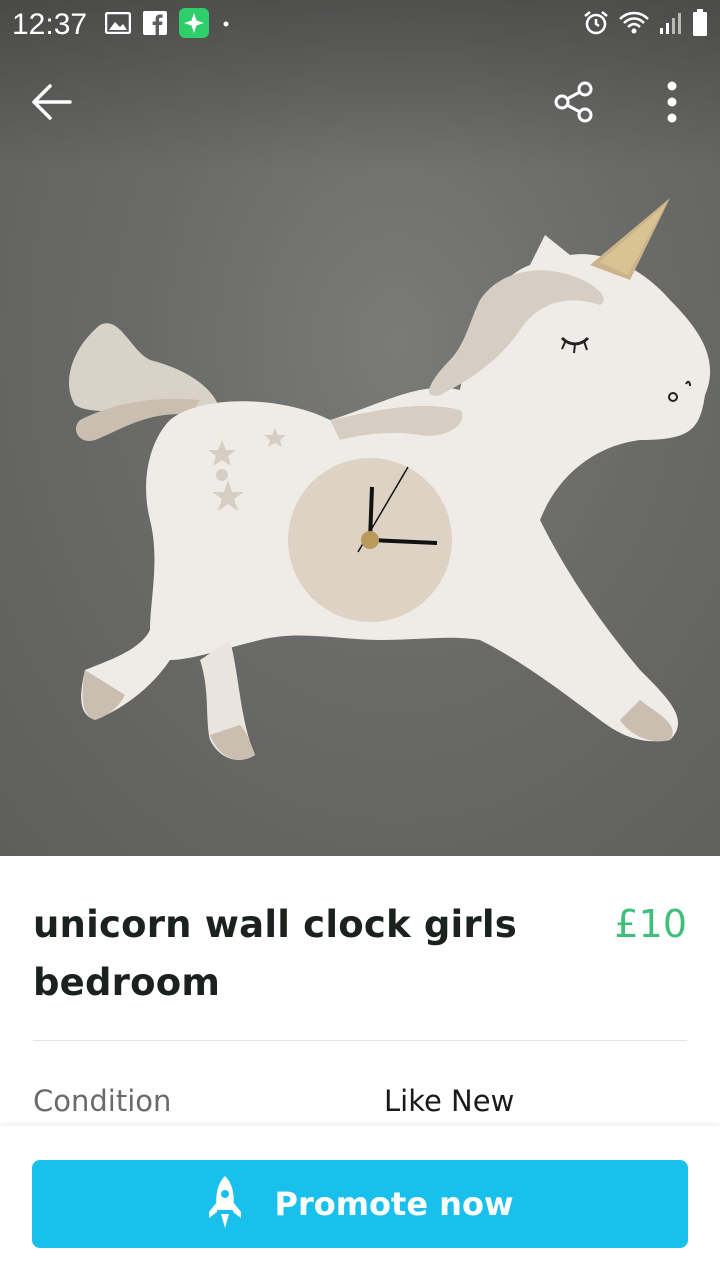 Image resolution: width=720 pixels, height=1280 pixels. I want to click on more-options-button, so click(672, 104).